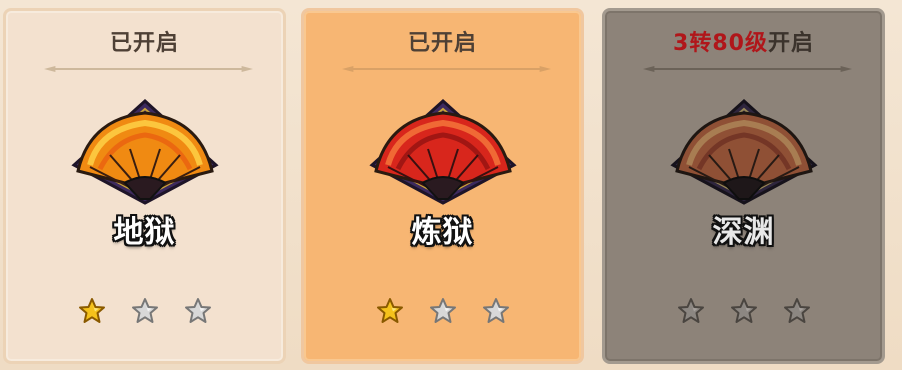  Describe the element at coordinates (443, 154) in the screenshot. I see `red-folding-fan-icon` at that location.